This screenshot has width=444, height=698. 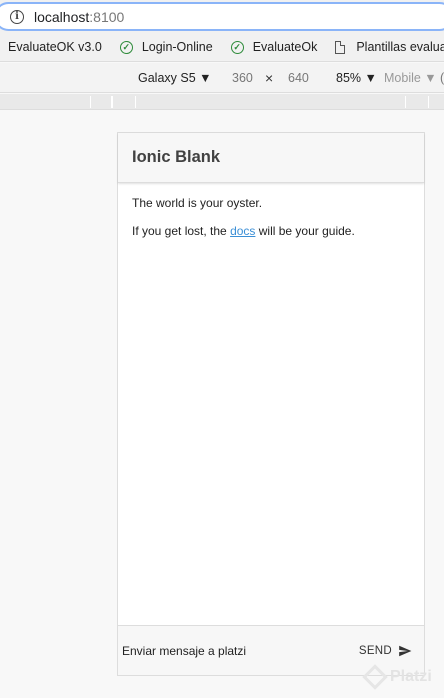 What do you see at coordinates (107, 16) in the screenshot?
I see `url-port: :8100` at bounding box center [107, 16].